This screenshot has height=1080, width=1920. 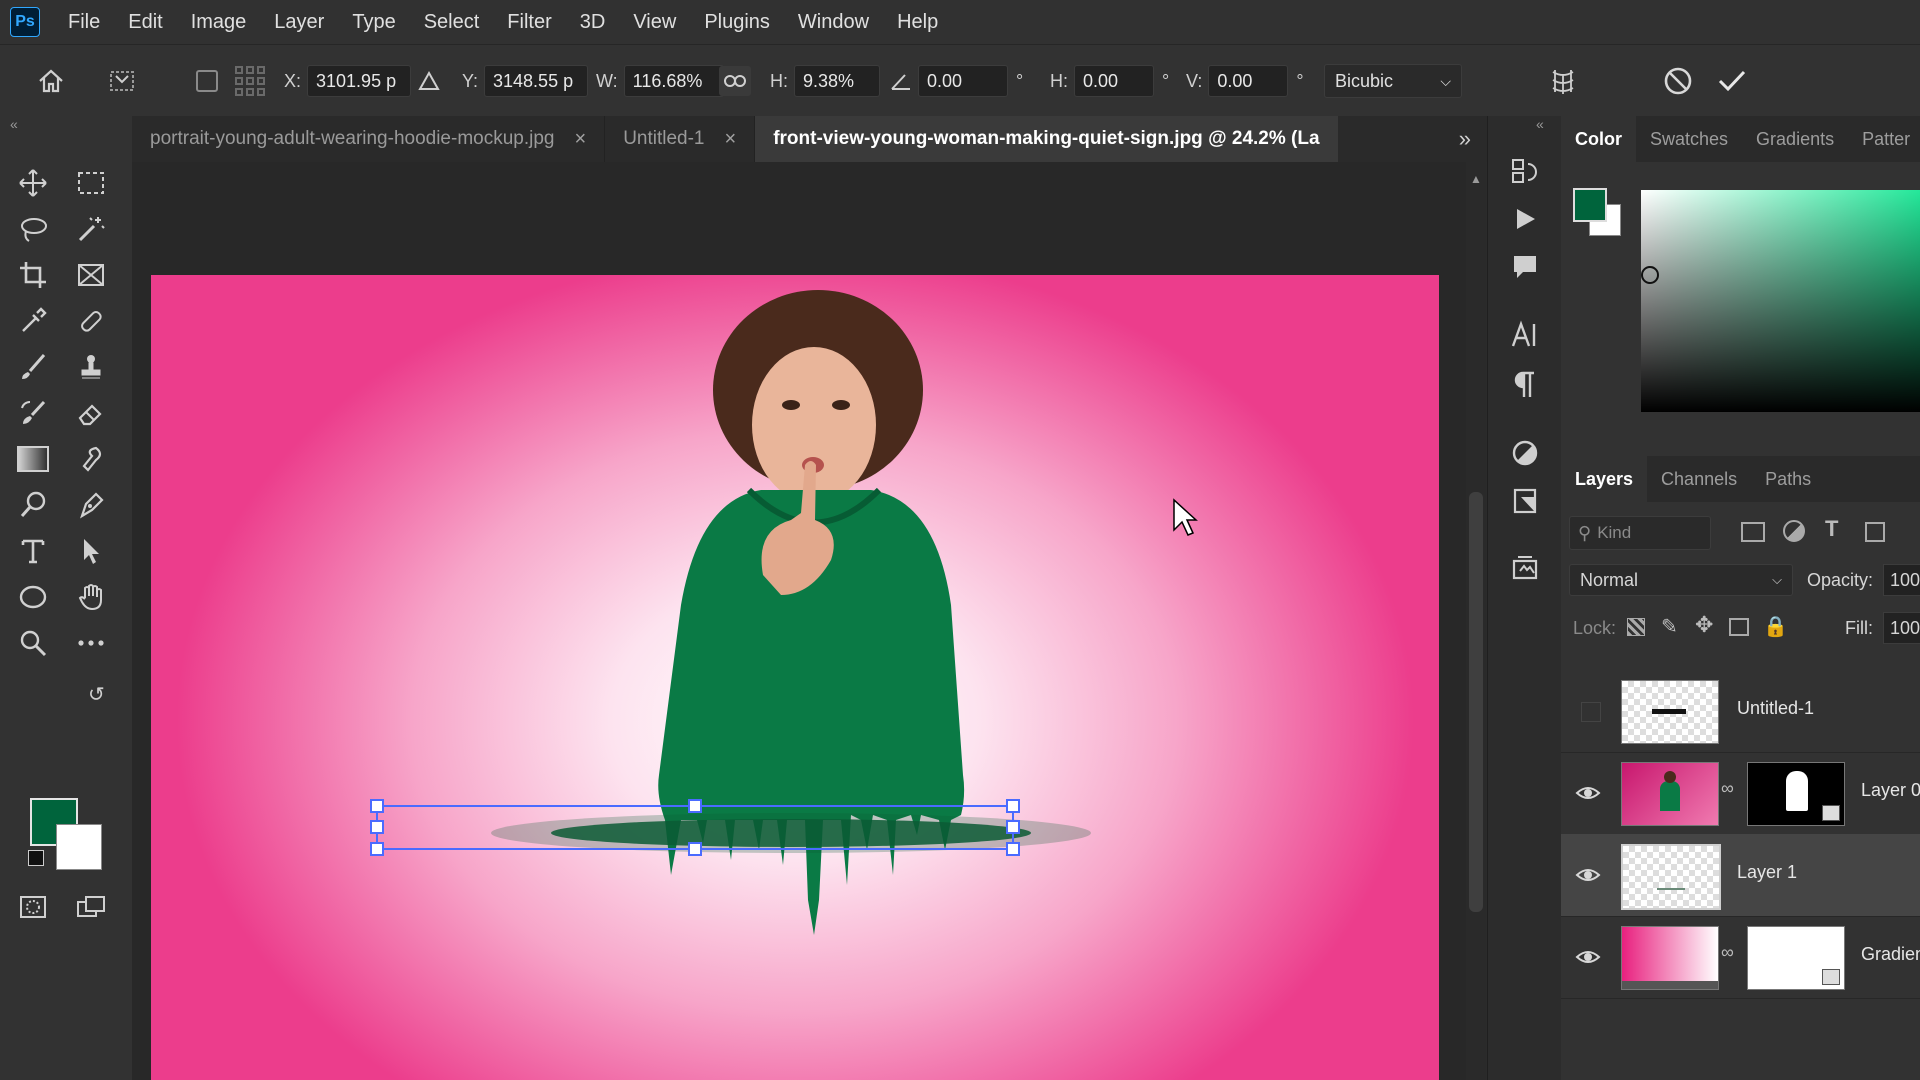 I want to click on lasso-tool-icon, so click(x=33, y=229).